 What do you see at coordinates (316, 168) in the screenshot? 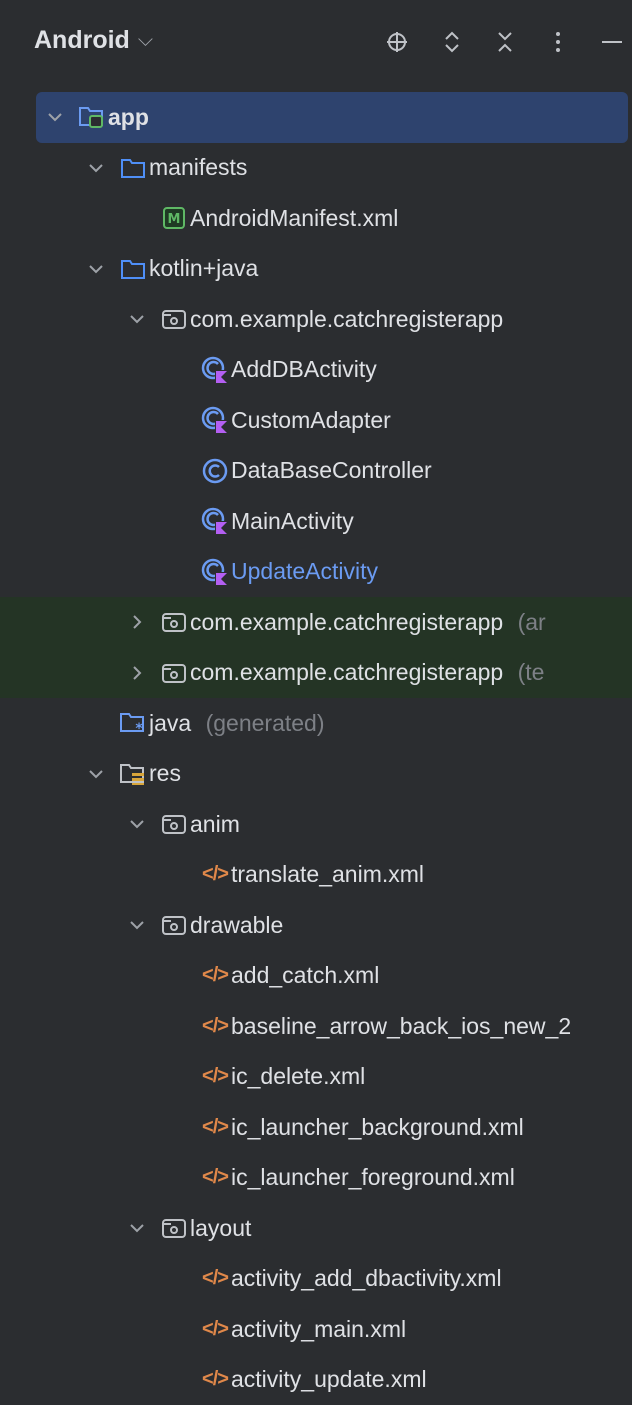
I see `tree-row: manifests` at bounding box center [316, 168].